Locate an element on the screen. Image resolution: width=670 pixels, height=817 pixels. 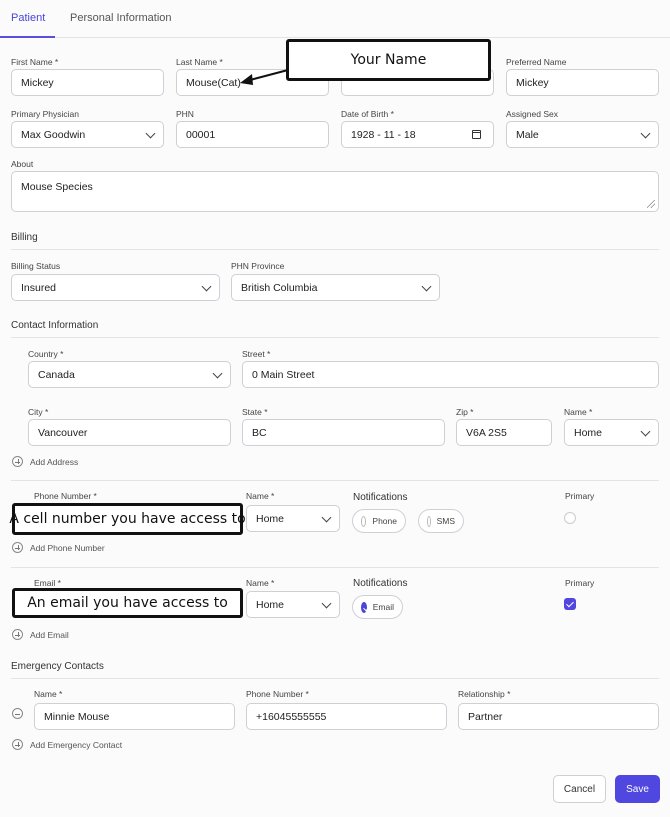
email-notifications-label: Notifications is located at coordinates (380, 583).